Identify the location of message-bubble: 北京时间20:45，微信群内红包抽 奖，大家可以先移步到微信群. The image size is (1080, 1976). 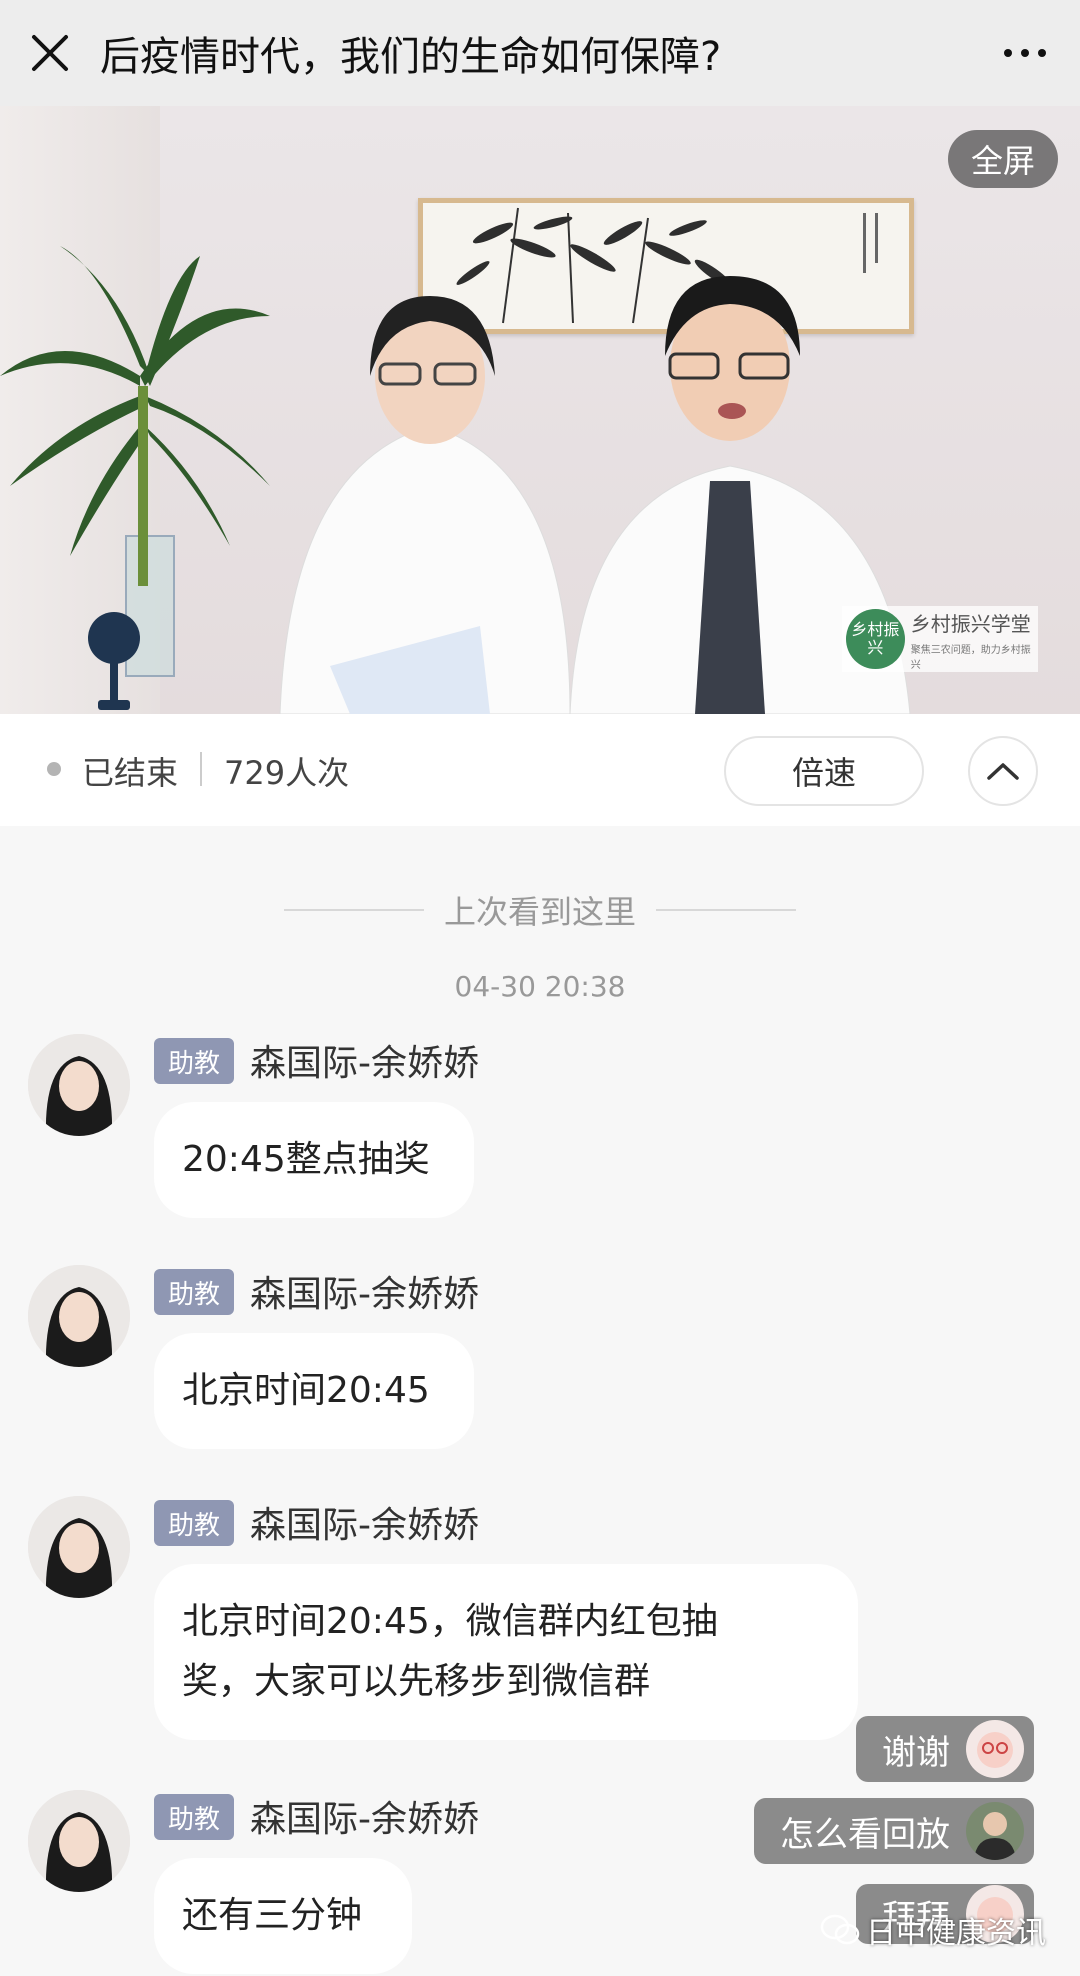
(506, 1652).